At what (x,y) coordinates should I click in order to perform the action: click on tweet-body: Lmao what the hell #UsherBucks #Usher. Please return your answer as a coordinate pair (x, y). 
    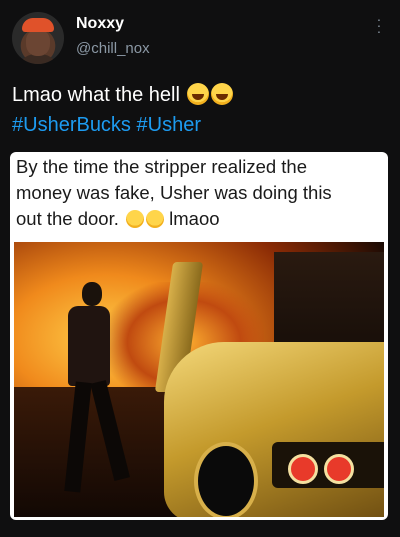
    Looking at the image, I should click on (202, 110).